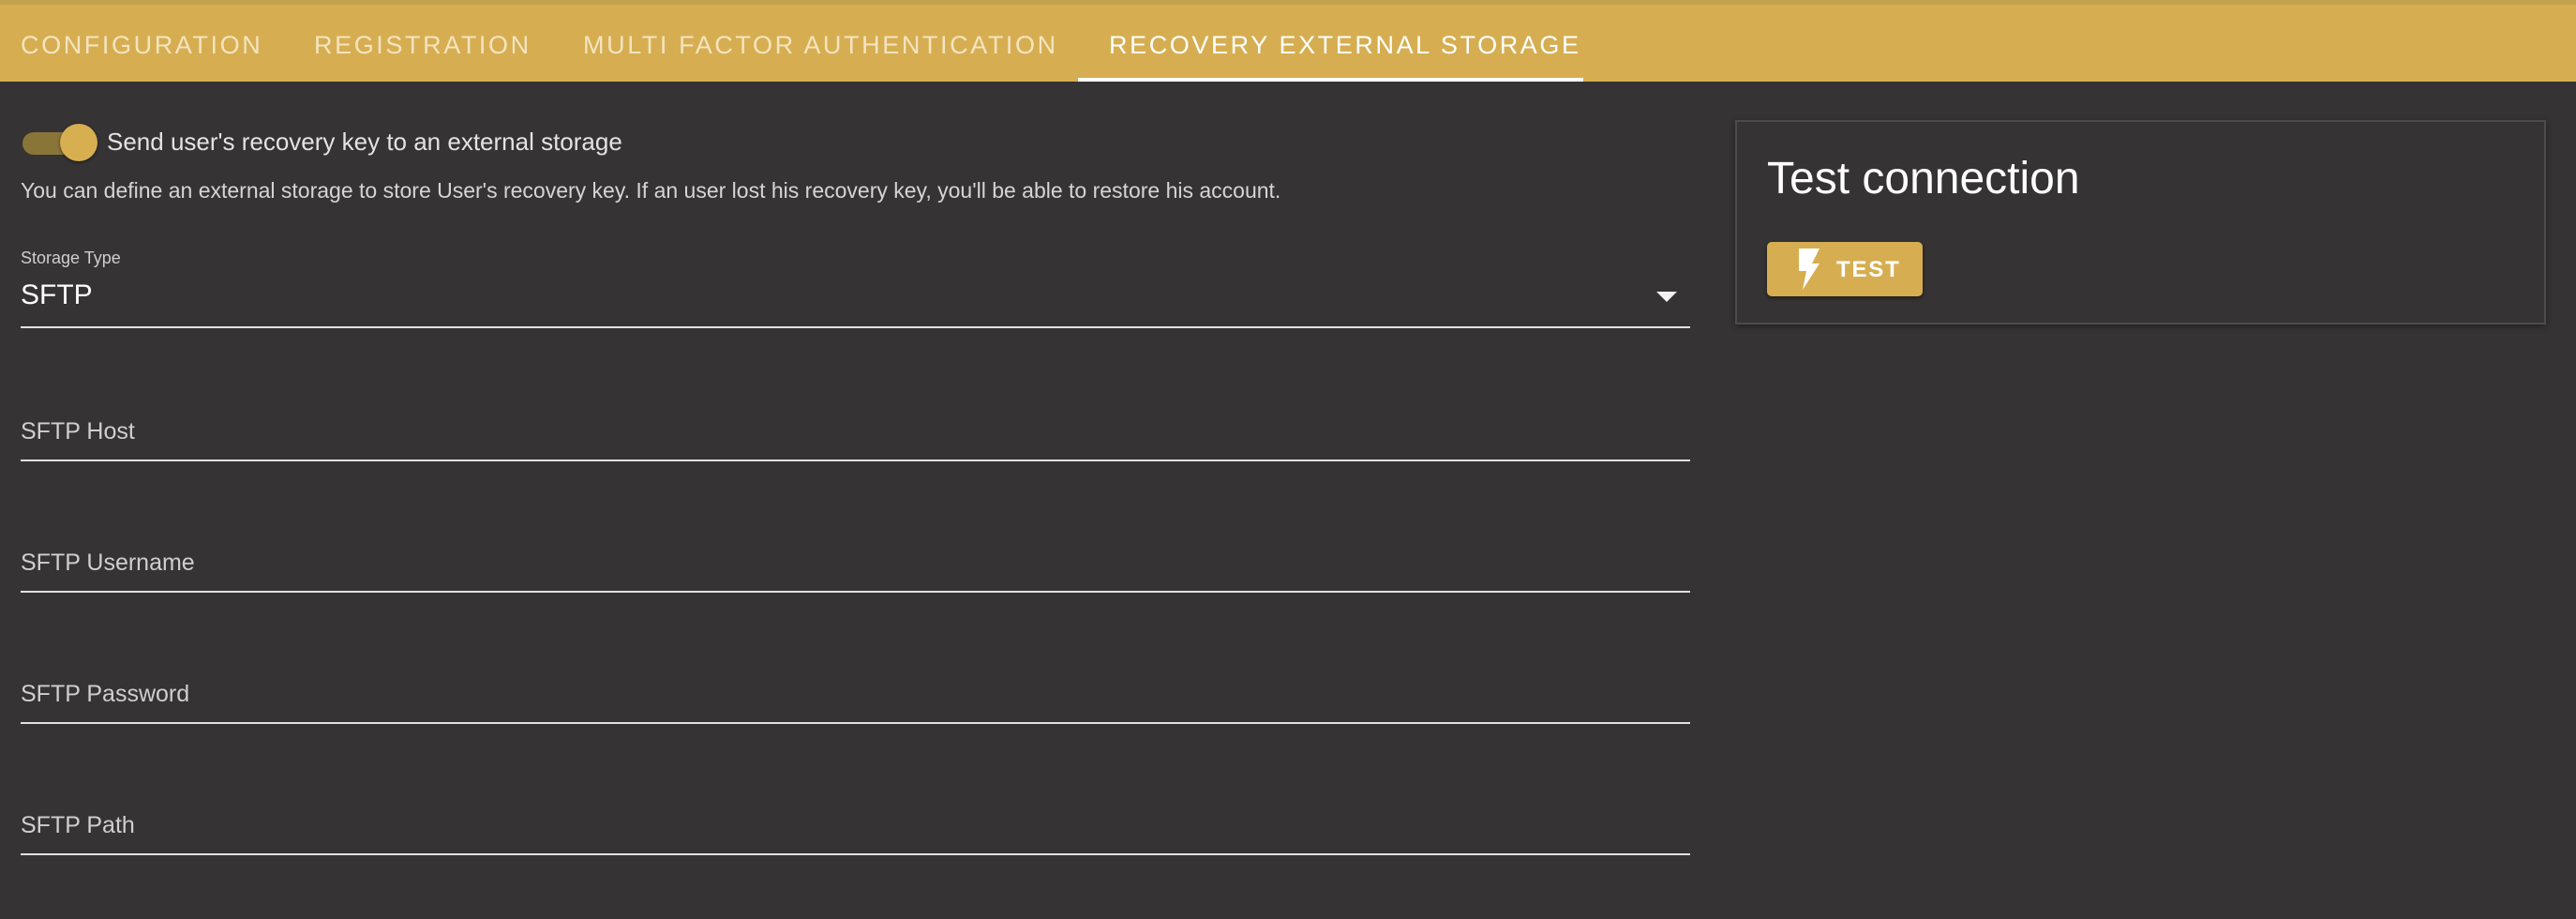  I want to click on sftp-path-underline, so click(855, 854).